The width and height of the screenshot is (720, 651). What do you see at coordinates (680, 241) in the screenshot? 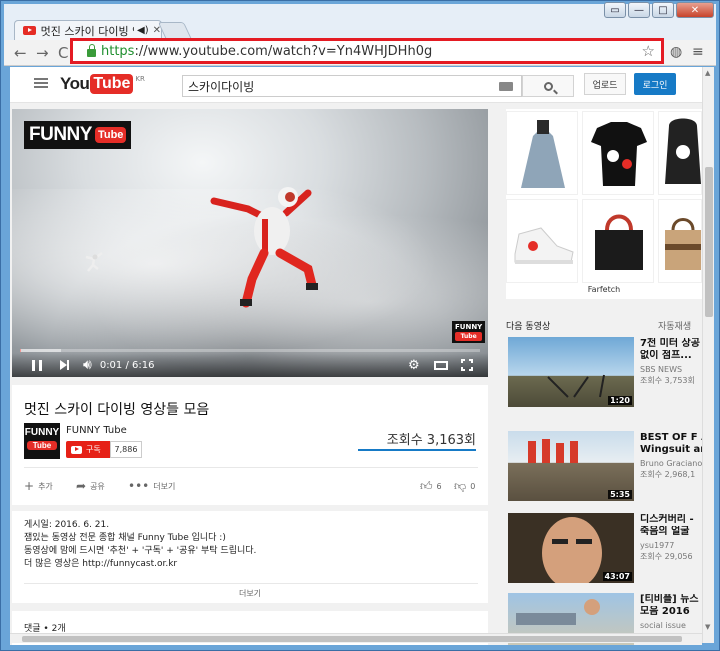
I see `ad-product-tote` at bounding box center [680, 241].